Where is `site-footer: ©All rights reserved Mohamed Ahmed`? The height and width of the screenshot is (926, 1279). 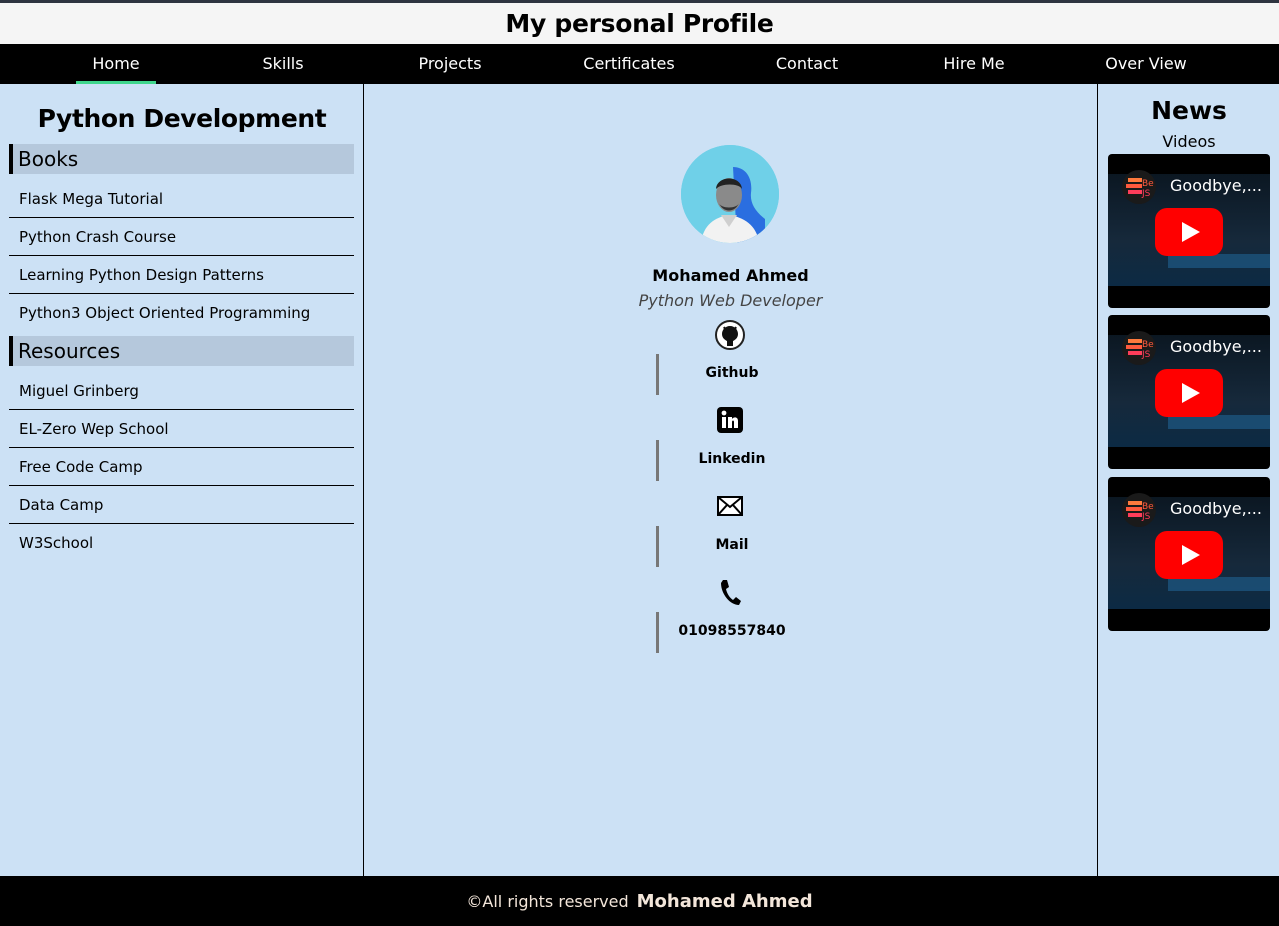 site-footer: ©All rights reserved Mohamed Ahmed is located at coordinates (639, 901).